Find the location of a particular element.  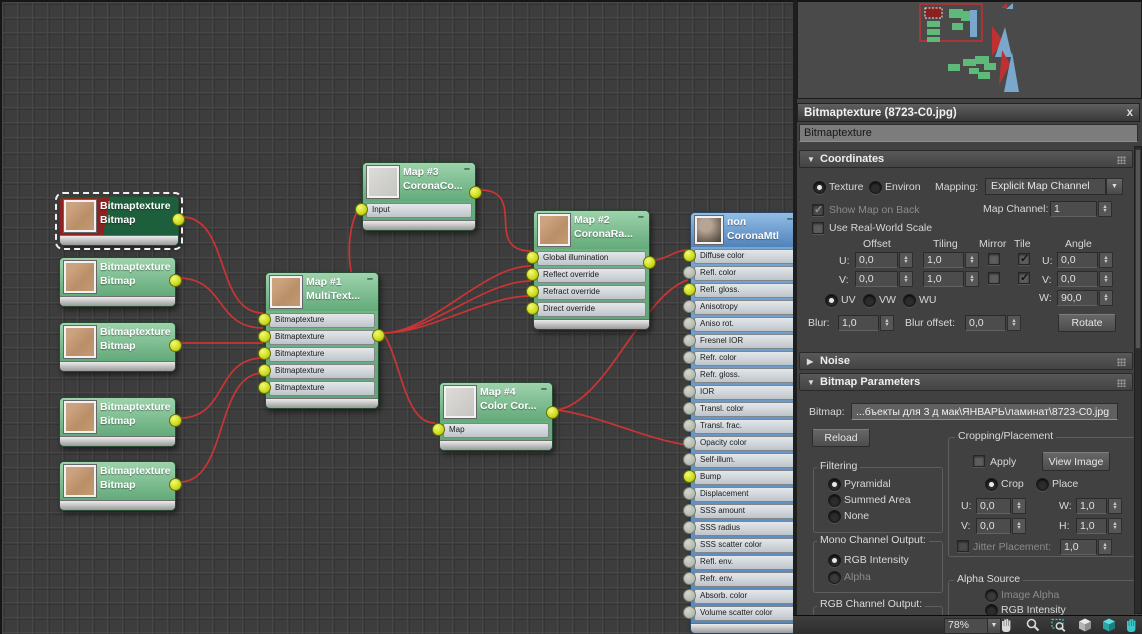

view-image-button: View Image is located at coordinates (1076, 461).